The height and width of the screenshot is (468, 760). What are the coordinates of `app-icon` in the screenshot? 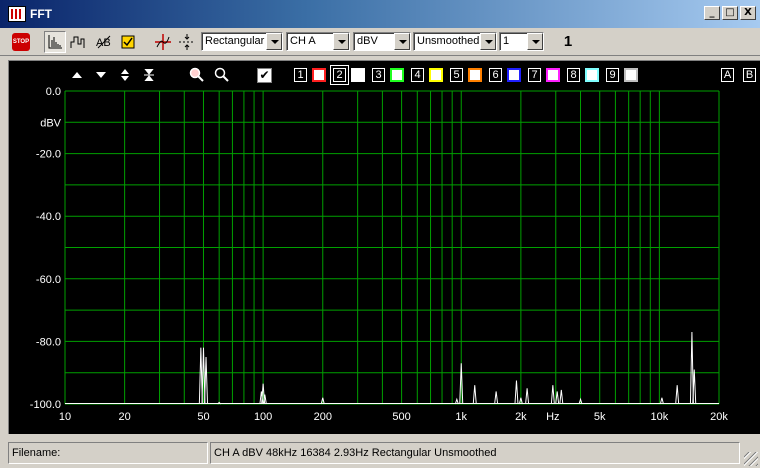 It's located at (17, 14).